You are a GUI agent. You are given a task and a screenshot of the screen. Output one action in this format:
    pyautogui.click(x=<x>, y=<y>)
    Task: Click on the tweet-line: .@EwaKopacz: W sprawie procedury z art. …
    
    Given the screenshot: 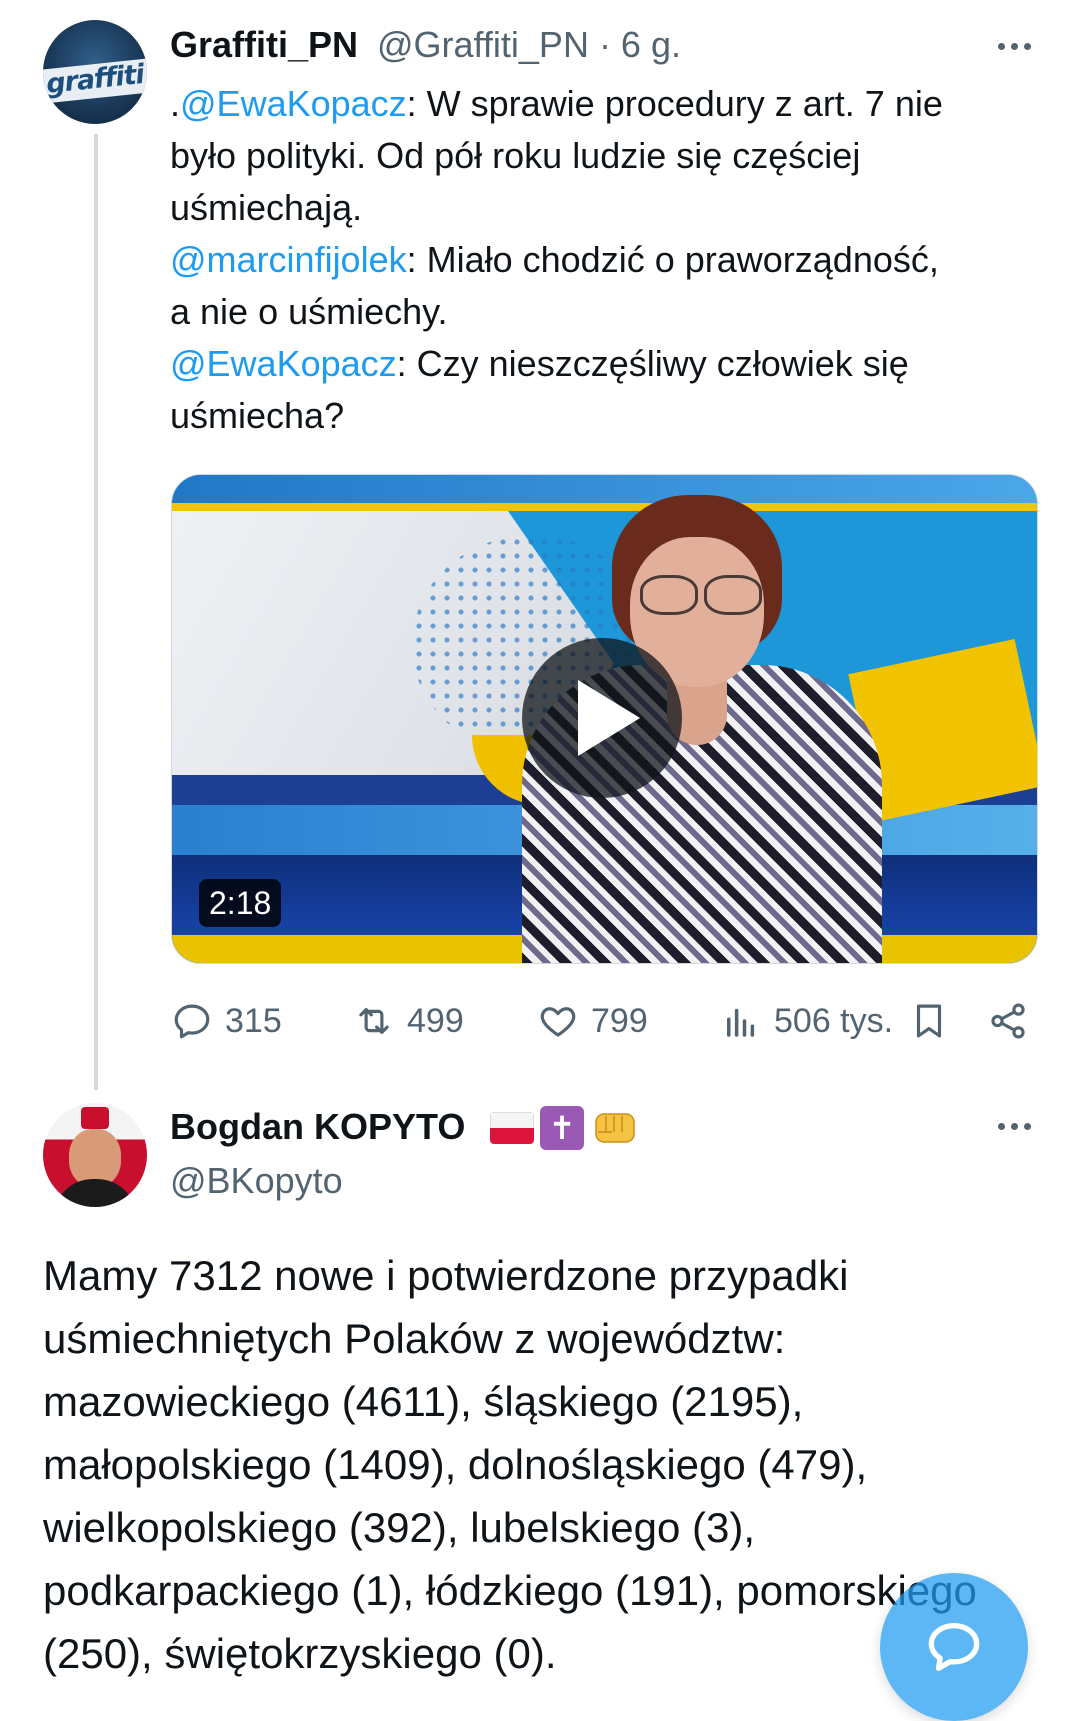 What is the action you would take?
    pyautogui.click(x=600, y=104)
    